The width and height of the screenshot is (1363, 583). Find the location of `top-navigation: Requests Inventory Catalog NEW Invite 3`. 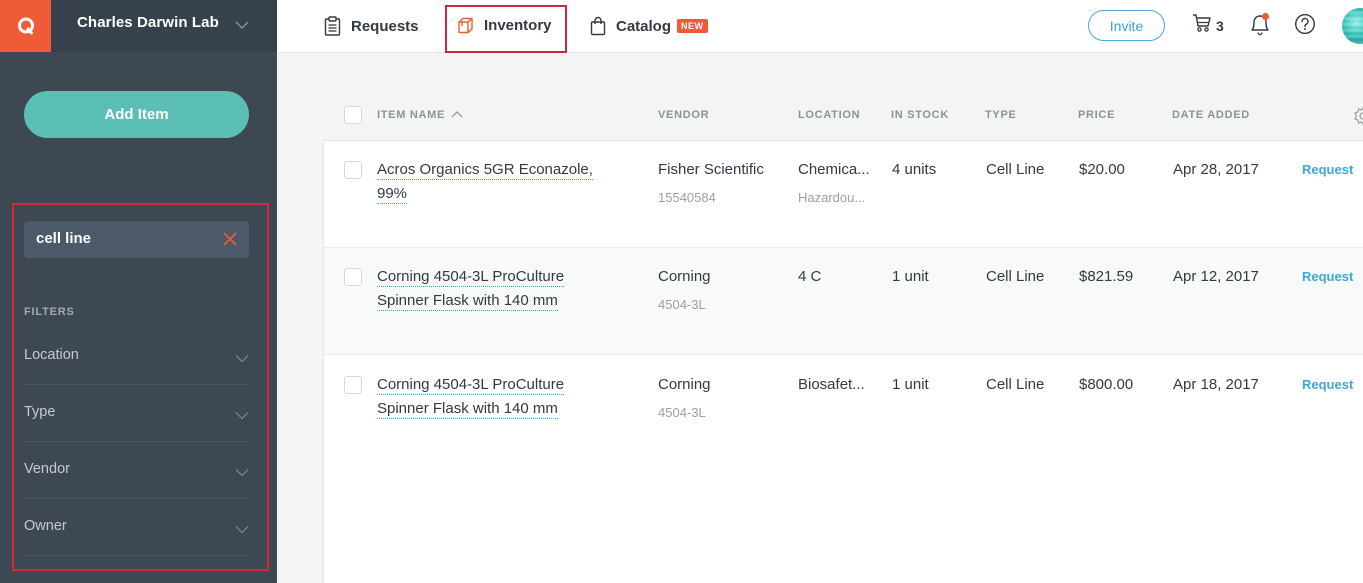

top-navigation: Requests Inventory Catalog NEW Invite 3 is located at coordinates (820, 26).